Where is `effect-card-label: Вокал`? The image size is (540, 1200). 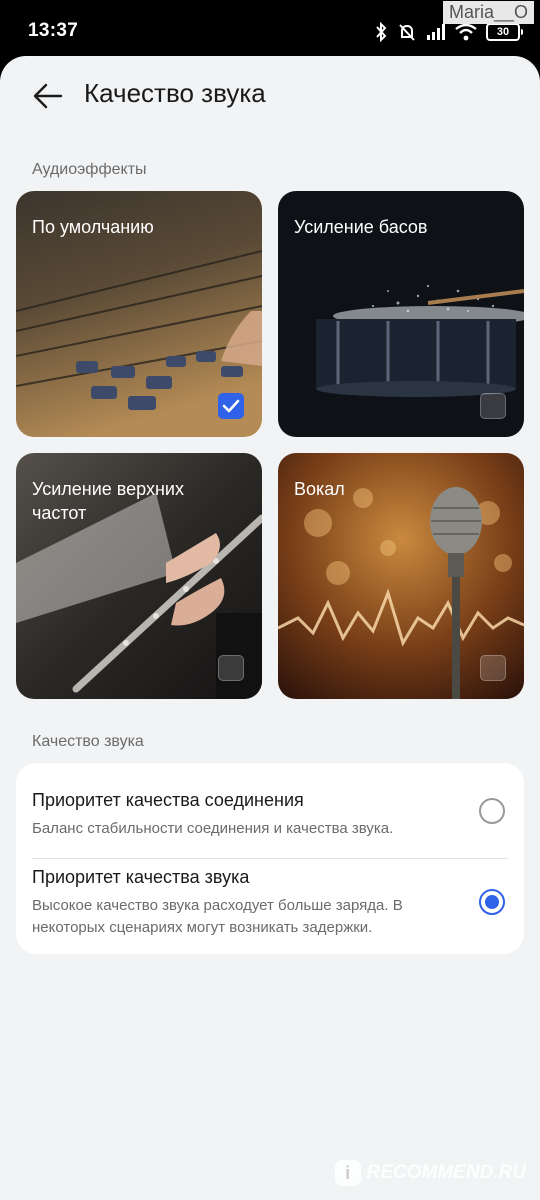 effect-card-label: Вокал is located at coordinates (319, 489).